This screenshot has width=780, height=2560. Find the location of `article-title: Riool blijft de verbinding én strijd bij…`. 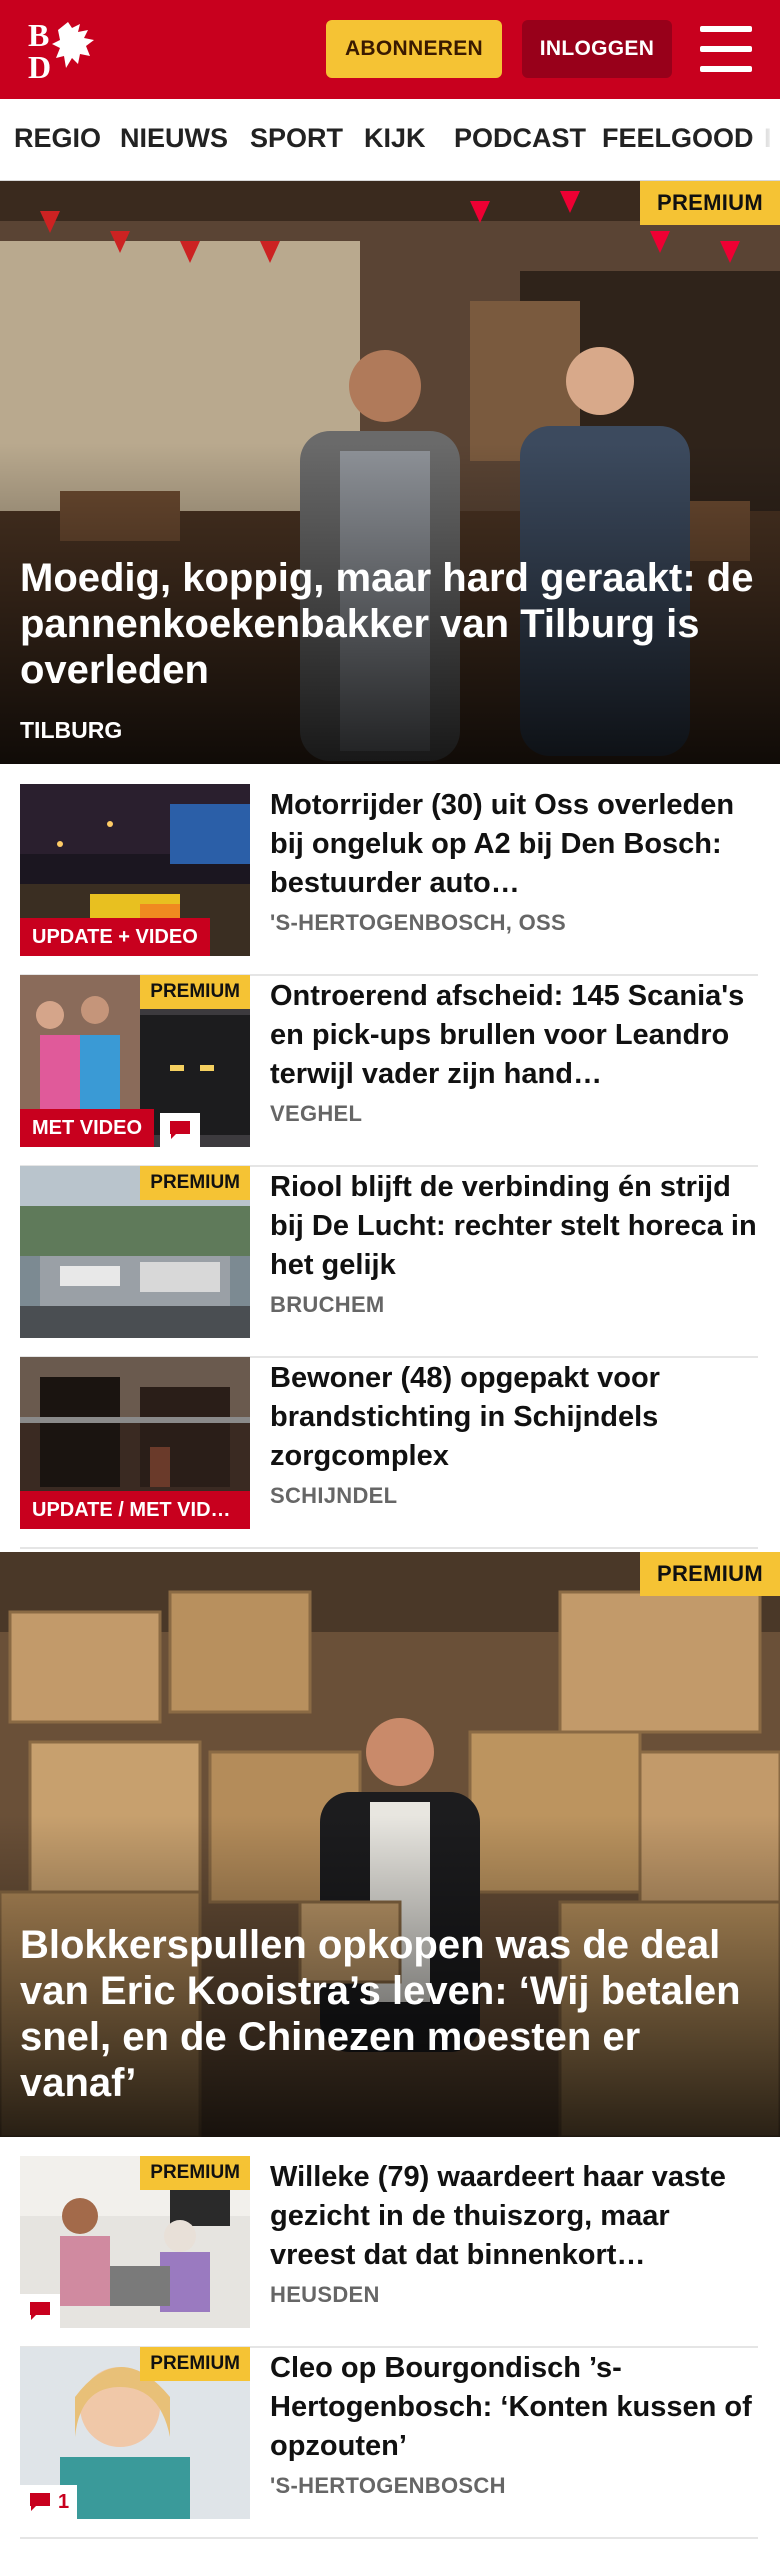

article-title: Riool blijft de verbinding én strijd bij… is located at coordinates (515, 1226).